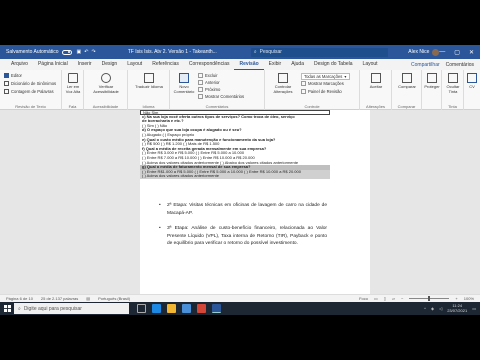 This screenshot has width=480, height=360. I want to click on thesaurus-button: Dicionário de Sinônimos, so click(30, 83).